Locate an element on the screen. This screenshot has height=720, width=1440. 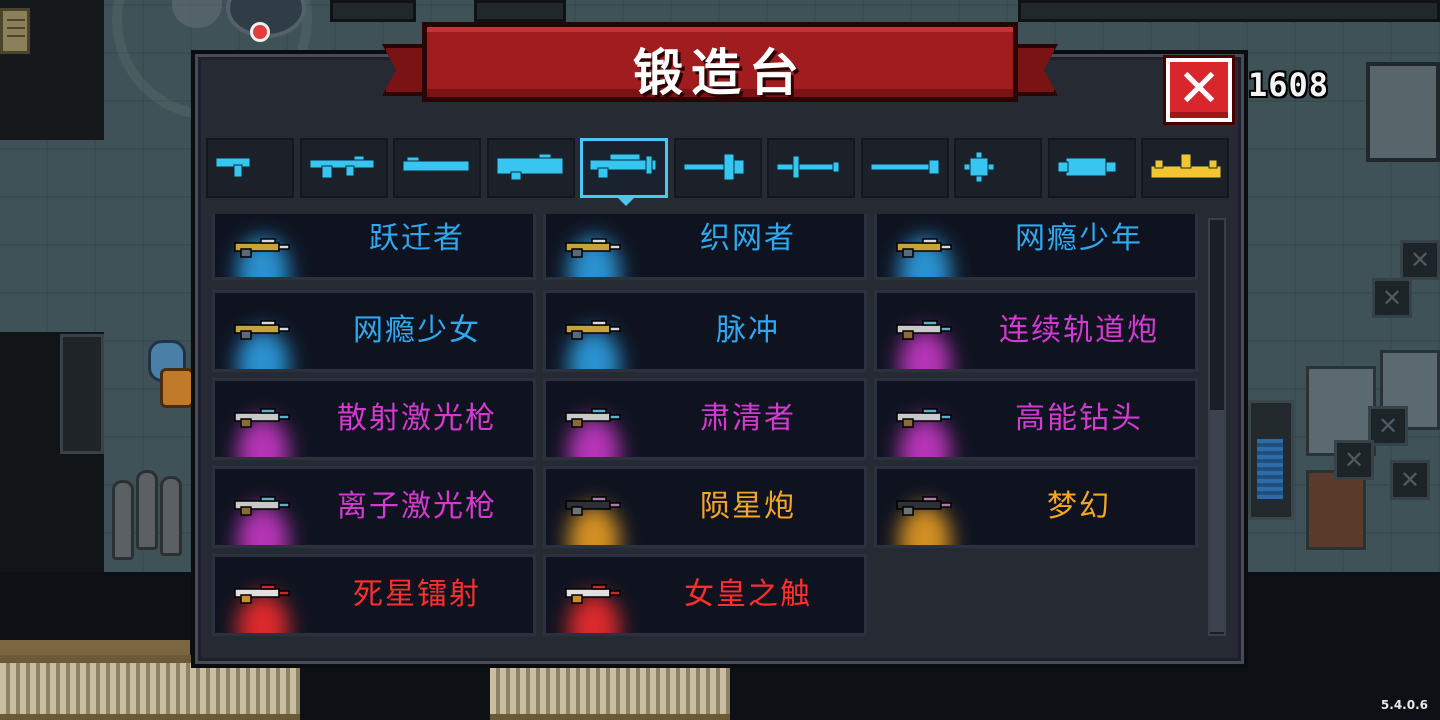
weapon-name: 梦幻 is located at coordinates (1079, 506).